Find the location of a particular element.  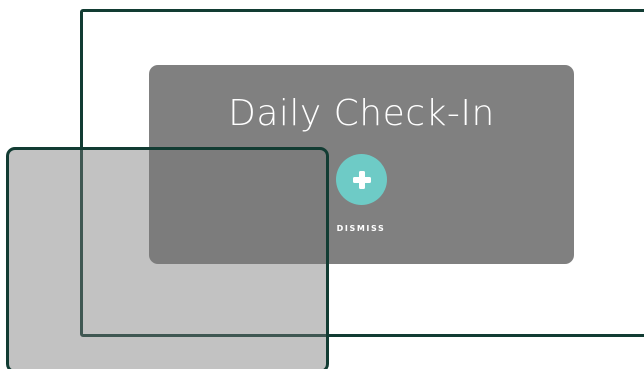

plus-icon is located at coordinates (361, 179).